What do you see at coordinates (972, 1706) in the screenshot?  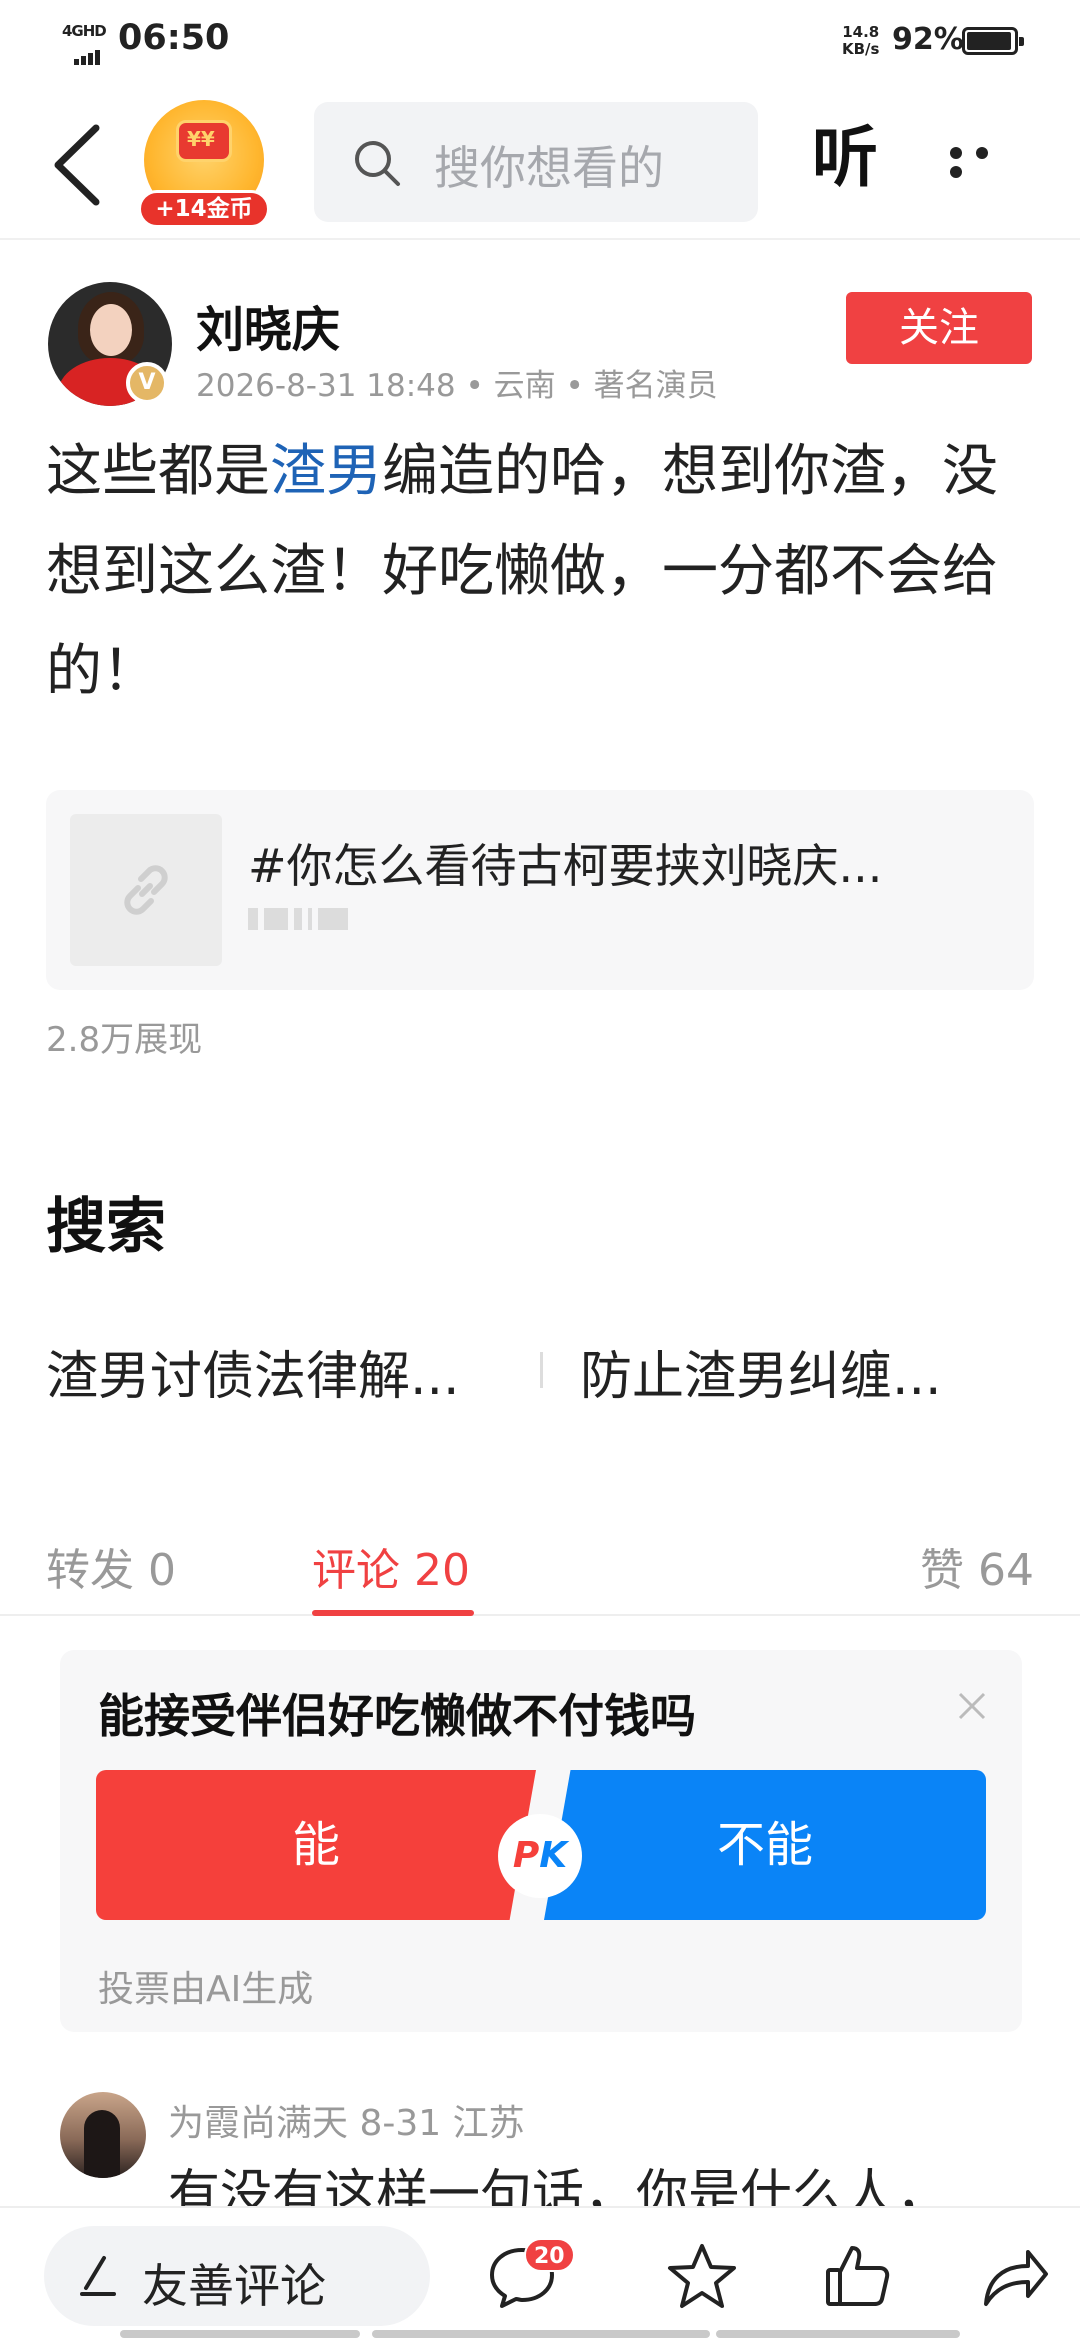 I see `close-icon` at bounding box center [972, 1706].